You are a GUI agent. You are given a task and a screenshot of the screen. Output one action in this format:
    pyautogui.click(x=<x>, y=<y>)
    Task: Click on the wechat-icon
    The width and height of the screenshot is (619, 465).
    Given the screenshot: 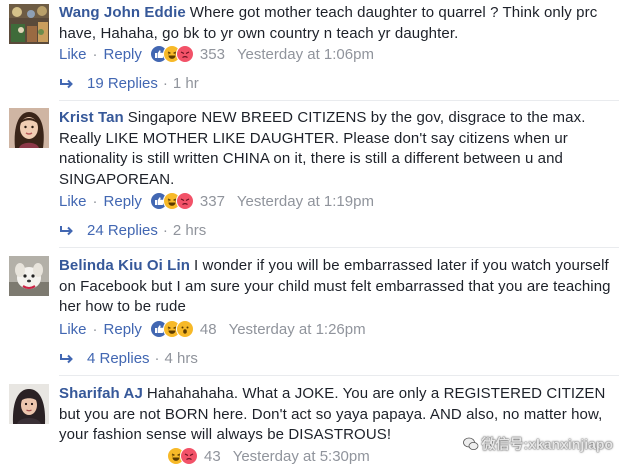 What is the action you would take?
    pyautogui.click(x=470, y=443)
    